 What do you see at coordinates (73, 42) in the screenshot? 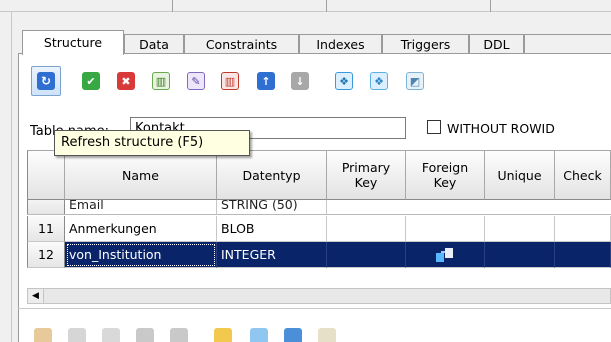
I see `tab-structure: Structure` at bounding box center [73, 42].